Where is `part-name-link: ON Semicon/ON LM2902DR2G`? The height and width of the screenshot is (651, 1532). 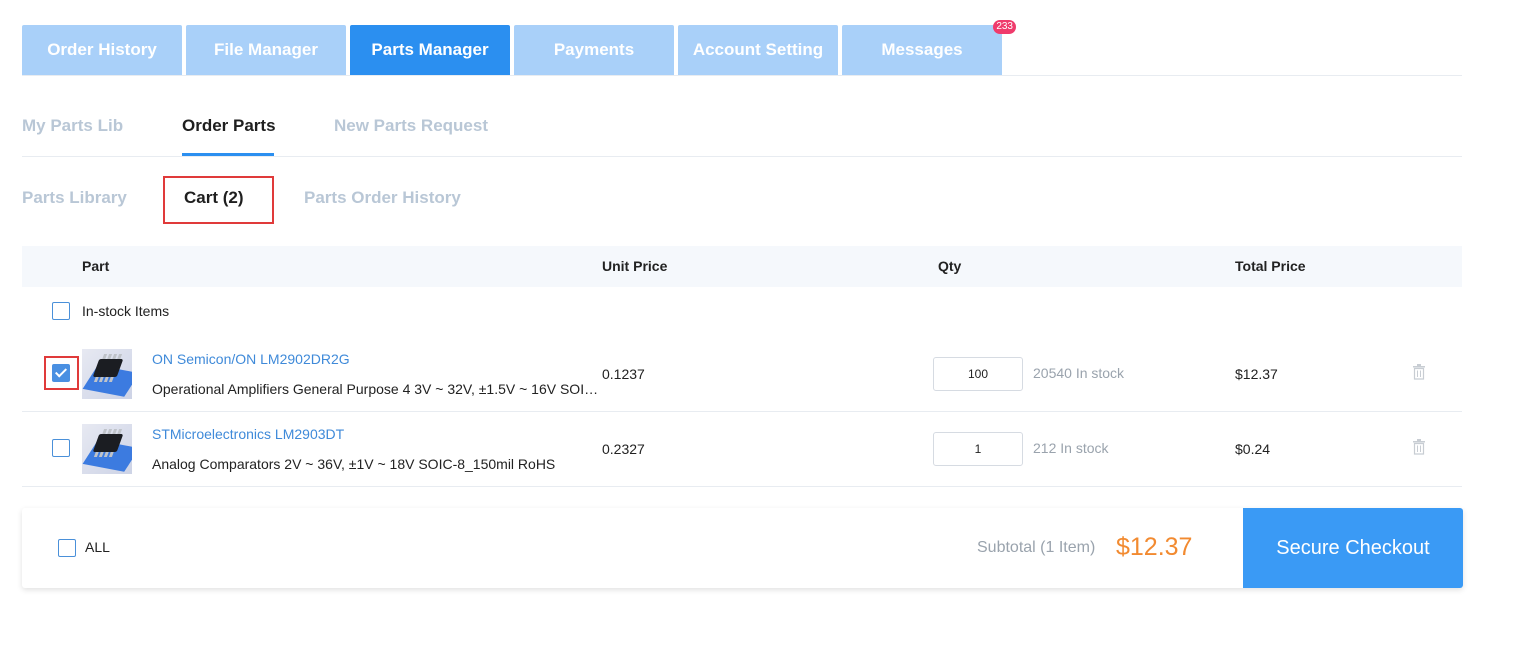 part-name-link: ON Semicon/ON LM2902DR2G is located at coordinates (251, 359).